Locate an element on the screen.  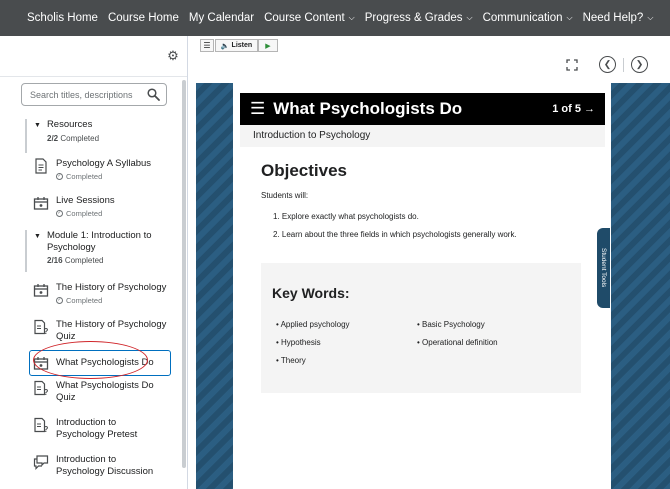
module-status: 2/16 Completed is located at coordinates (75, 260).